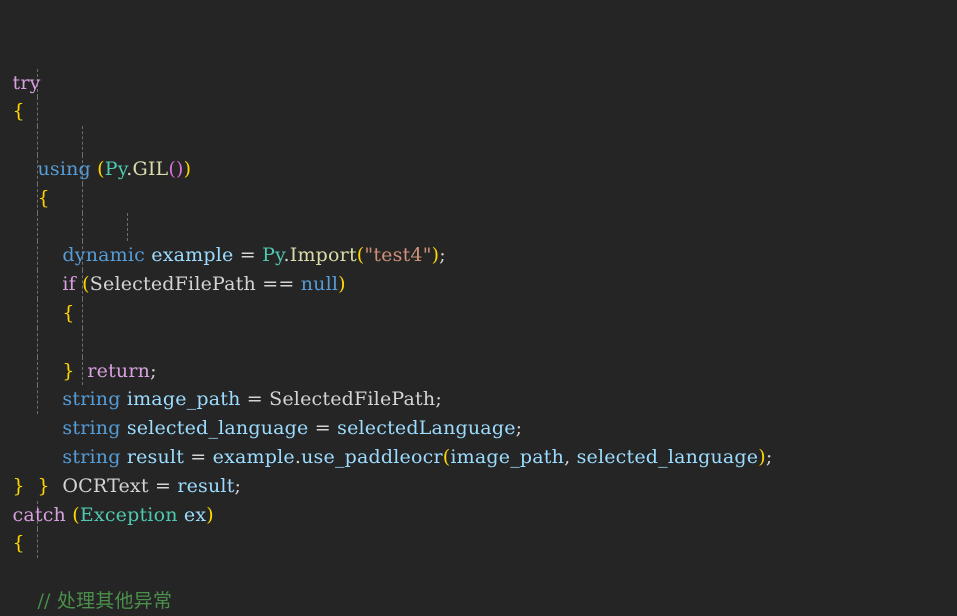 Image resolution: width=957 pixels, height=616 pixels. I want to click on token-equality-operator: ==, so click(278, 284).